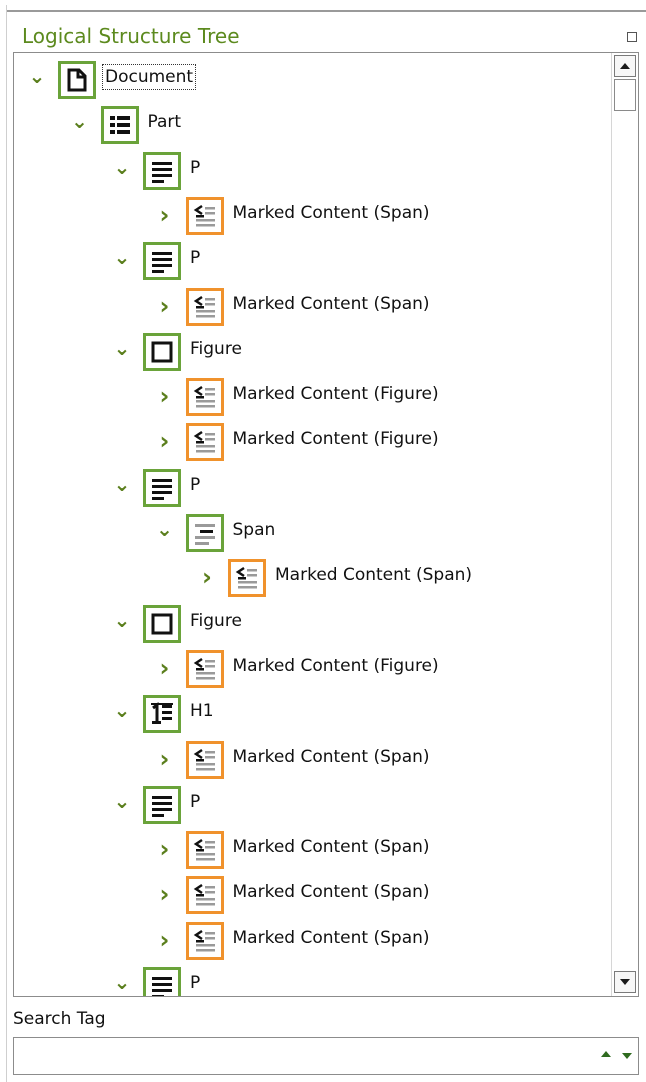 This screenshot has height=1082, width=646. What do you see at coordinates (149, 77) in the screenshot?
I see `tree-node-label: Document` at bounding box center [149, 77].